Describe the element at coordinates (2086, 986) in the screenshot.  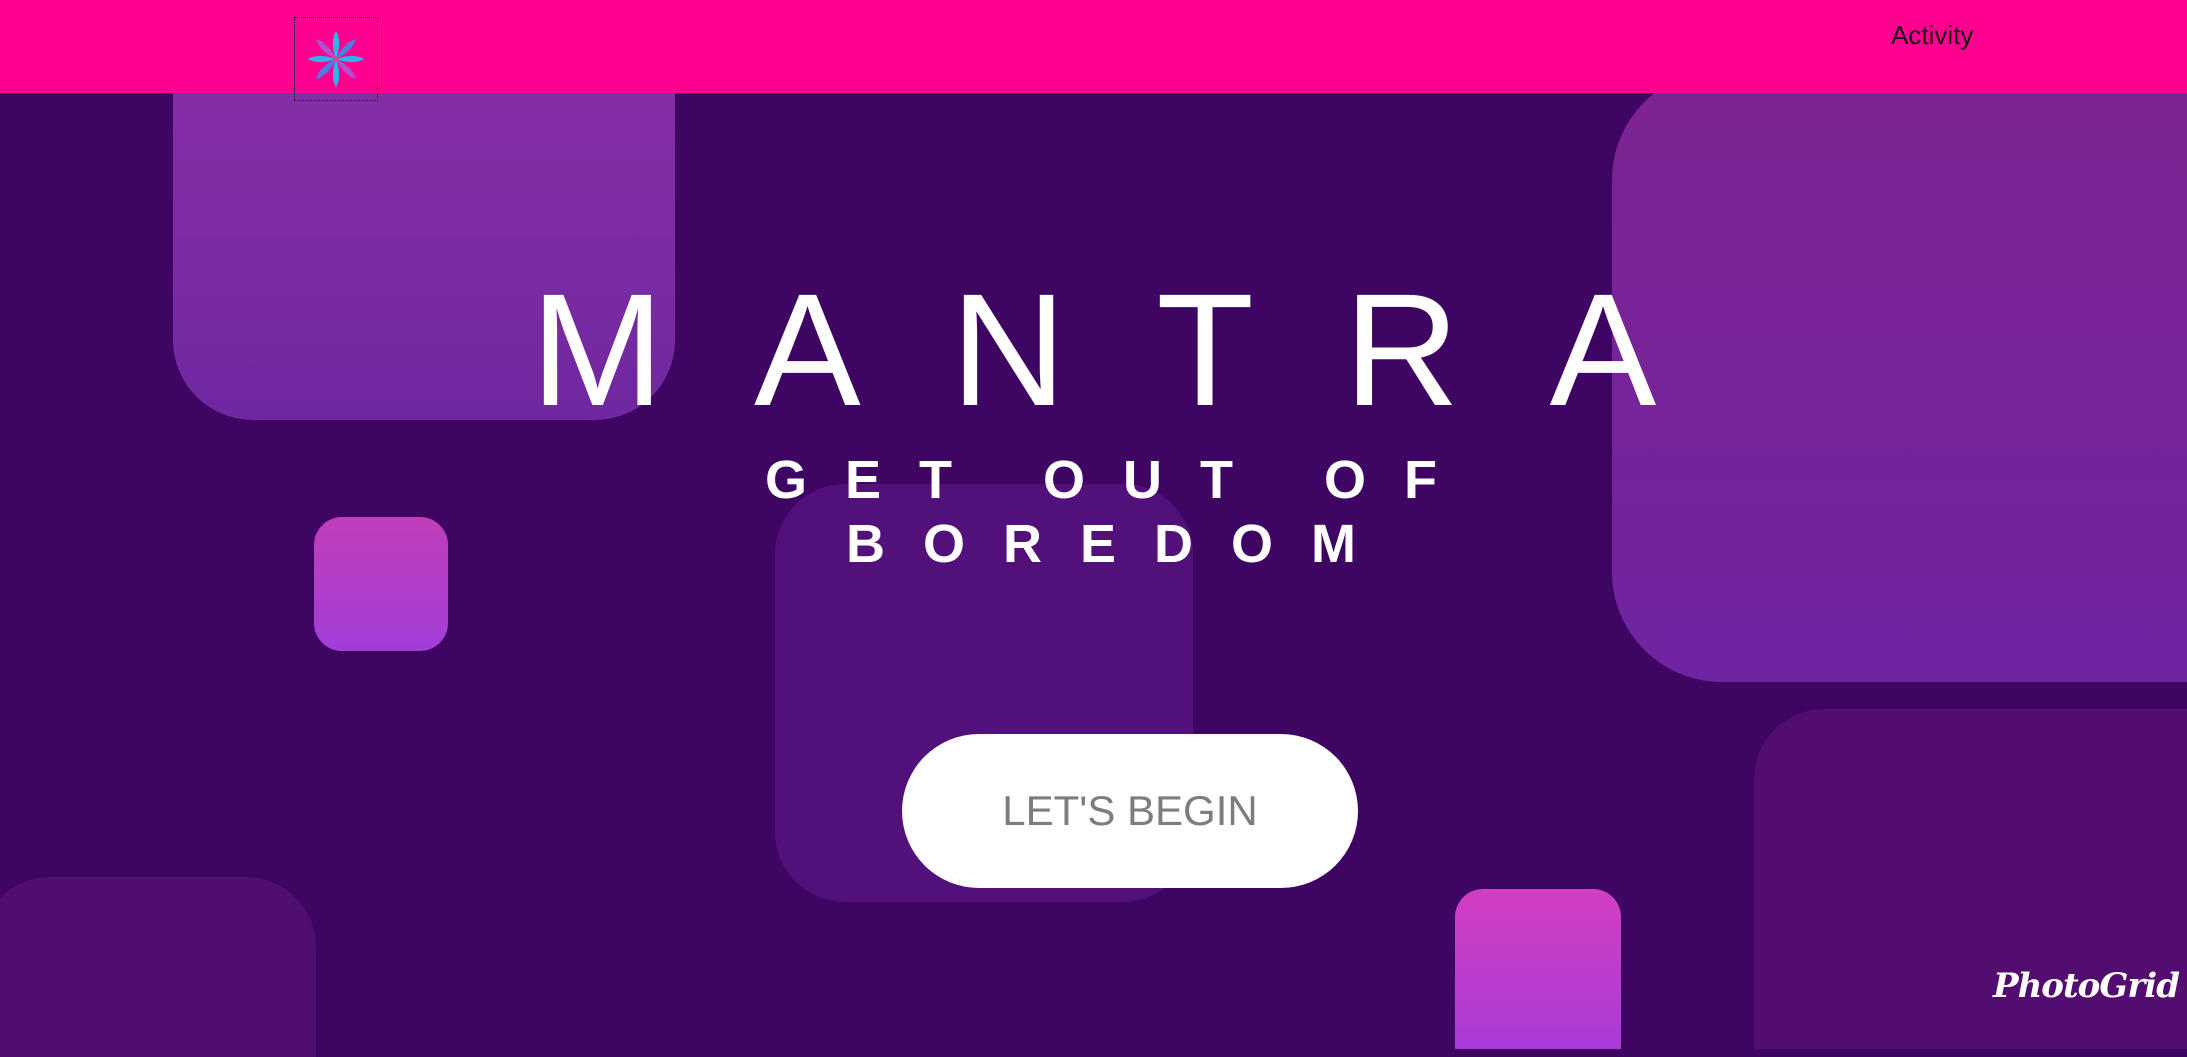
I see `photogrid-watermark: PhotoGrid` at that location.